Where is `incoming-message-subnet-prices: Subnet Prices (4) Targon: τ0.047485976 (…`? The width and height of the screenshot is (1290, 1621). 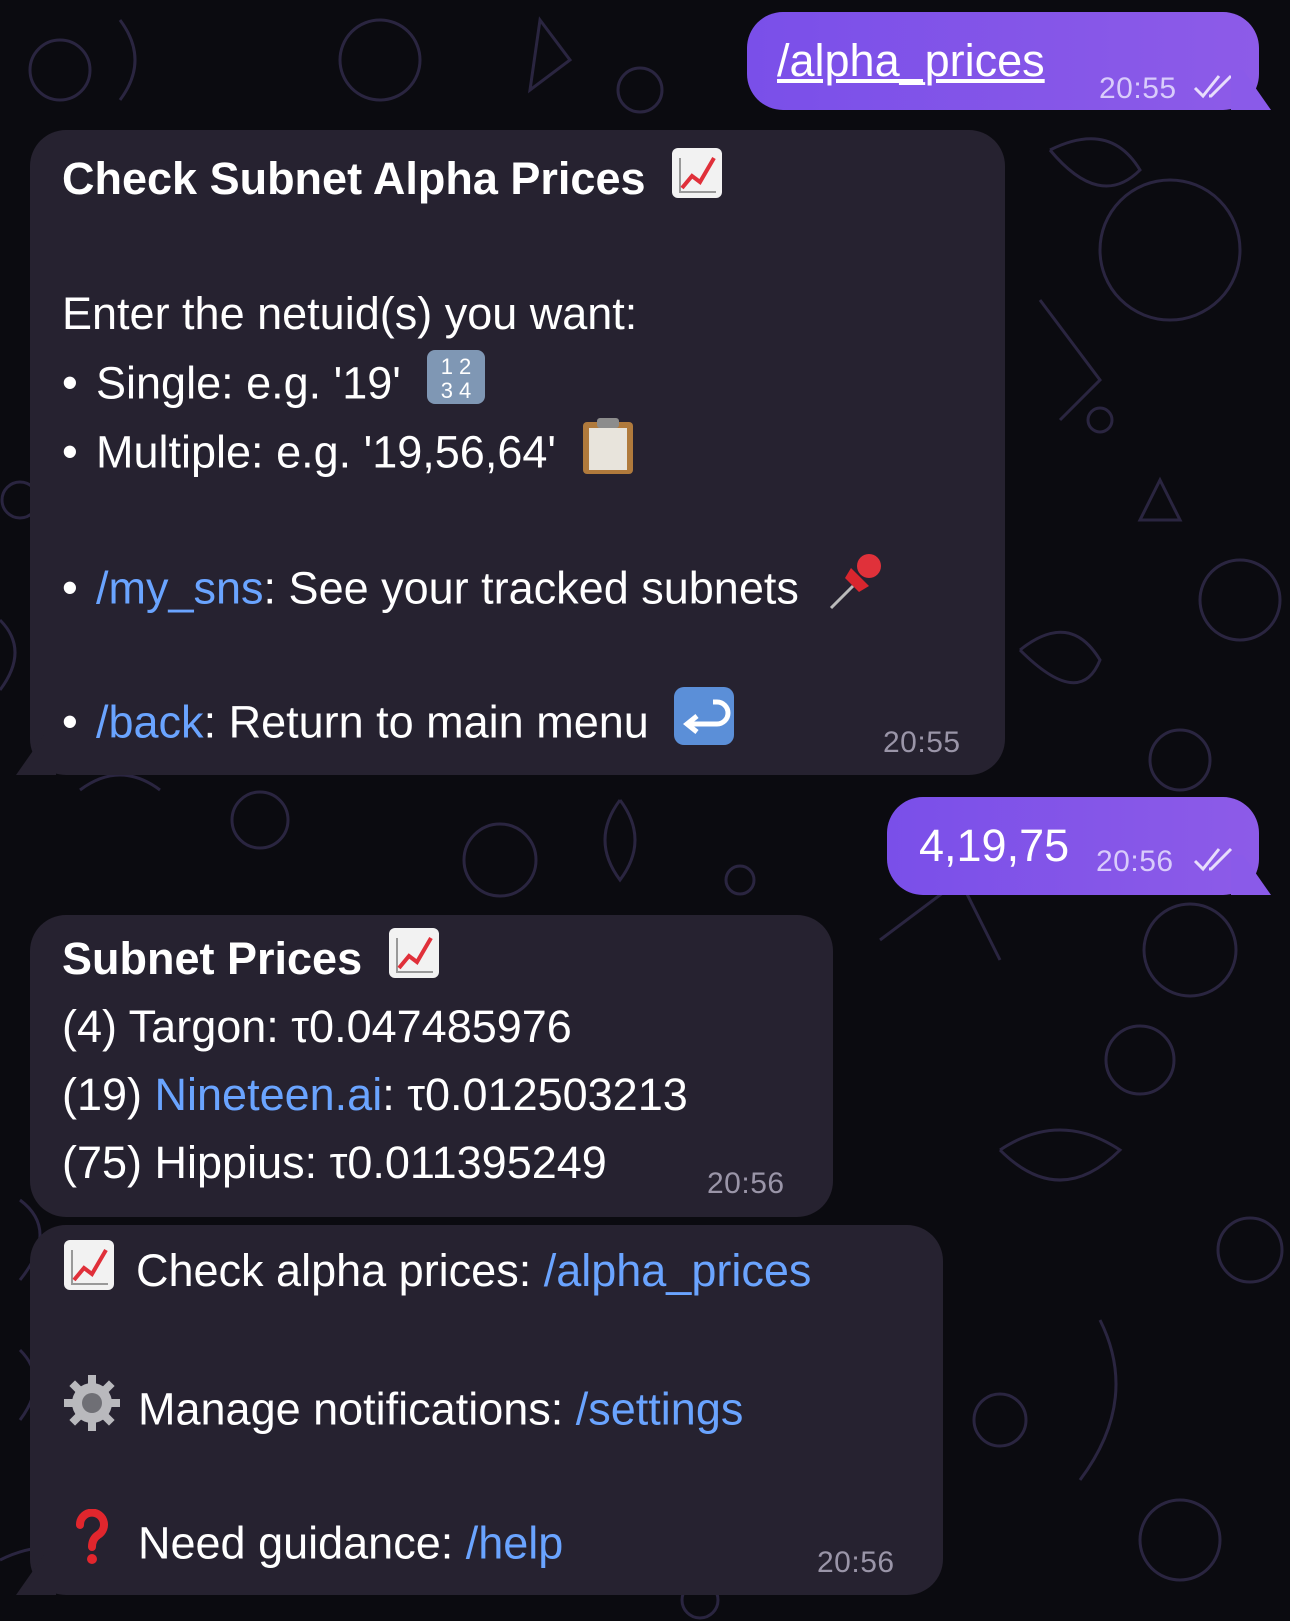 incoming-message-subnet-prices: Subnet Prices (4) Targon: τ0.047485976 (… is located at coordinates (431, 1066).